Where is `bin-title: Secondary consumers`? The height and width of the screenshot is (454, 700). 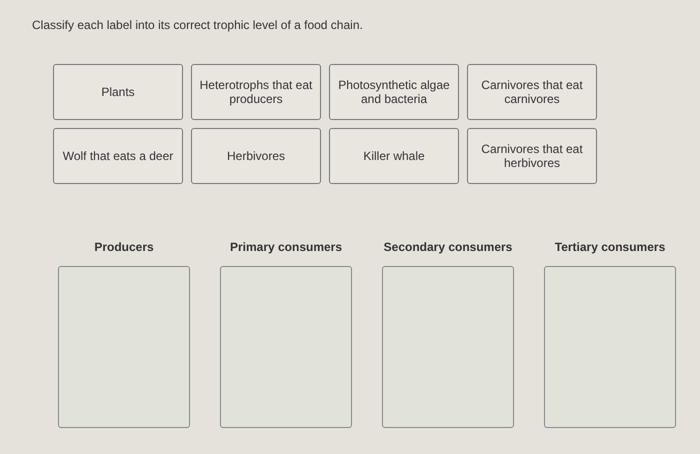
bin-title: Secondary consumers is located at coordinates (448, 247).